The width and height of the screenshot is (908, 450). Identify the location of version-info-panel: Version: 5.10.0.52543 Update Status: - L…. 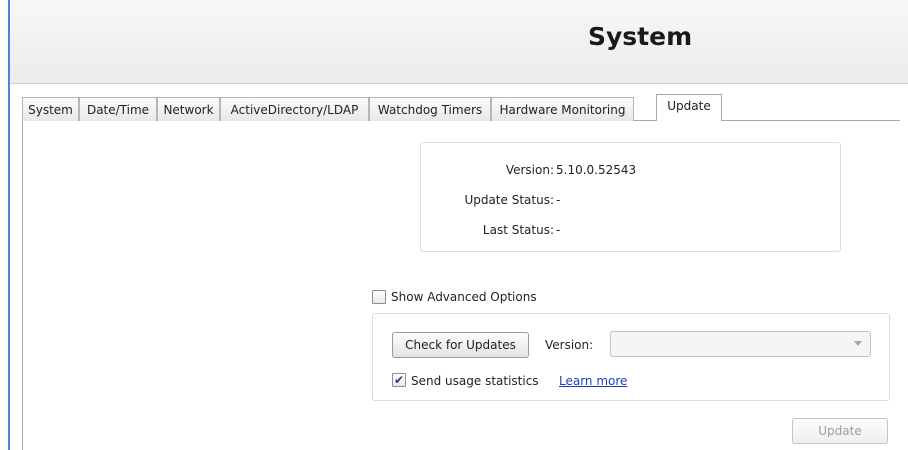
(630, 197).